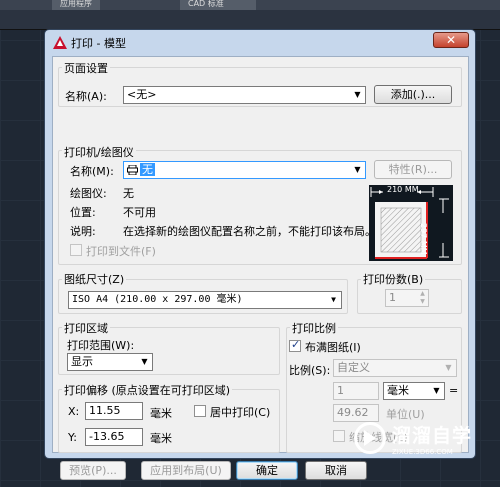 This screenshot has height=487, width=500. I want to click on equals-sign: =, so click(454, 390).